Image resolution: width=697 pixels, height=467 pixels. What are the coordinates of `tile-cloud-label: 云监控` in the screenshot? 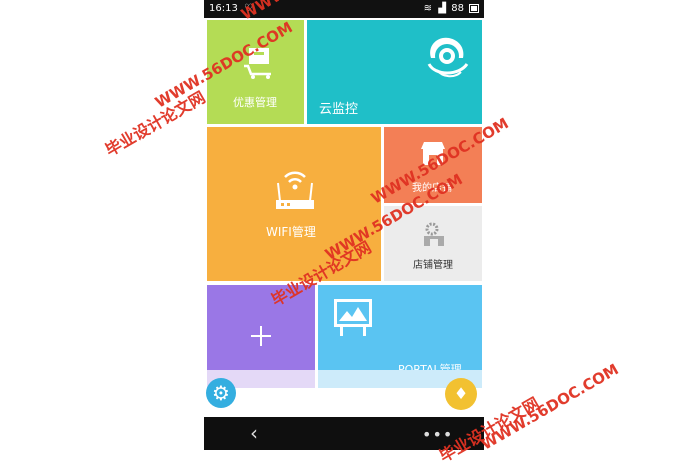 It's located at (339, 109).